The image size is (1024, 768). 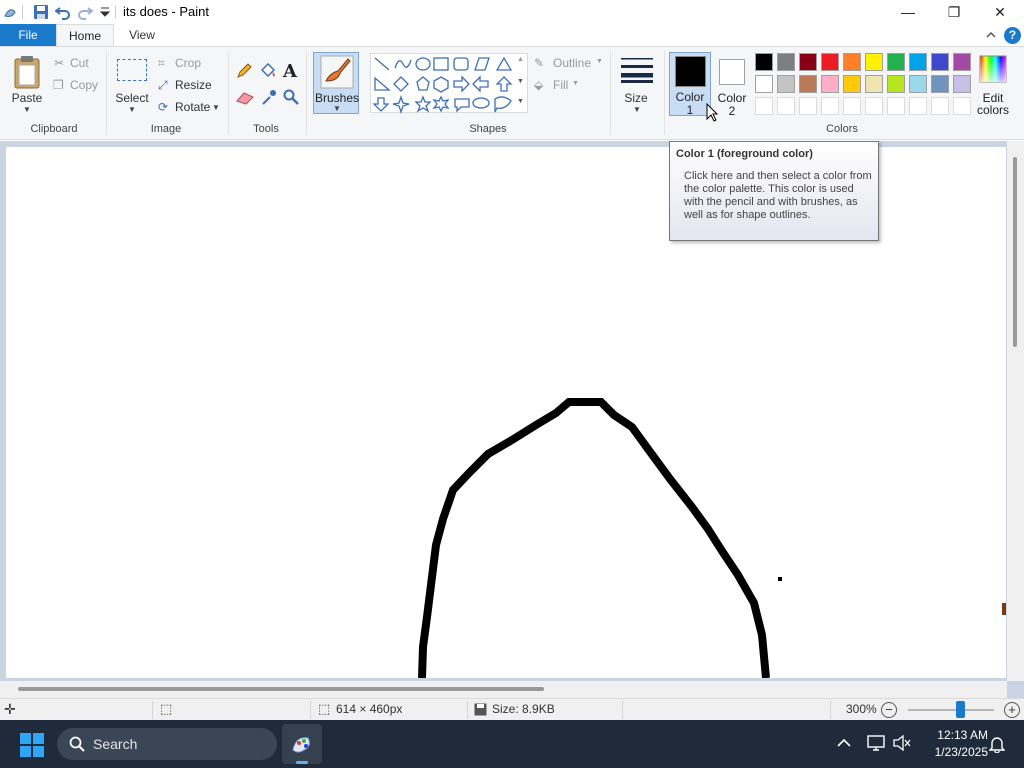 I want to click on zoom-slider, so click(x=951, y=710).